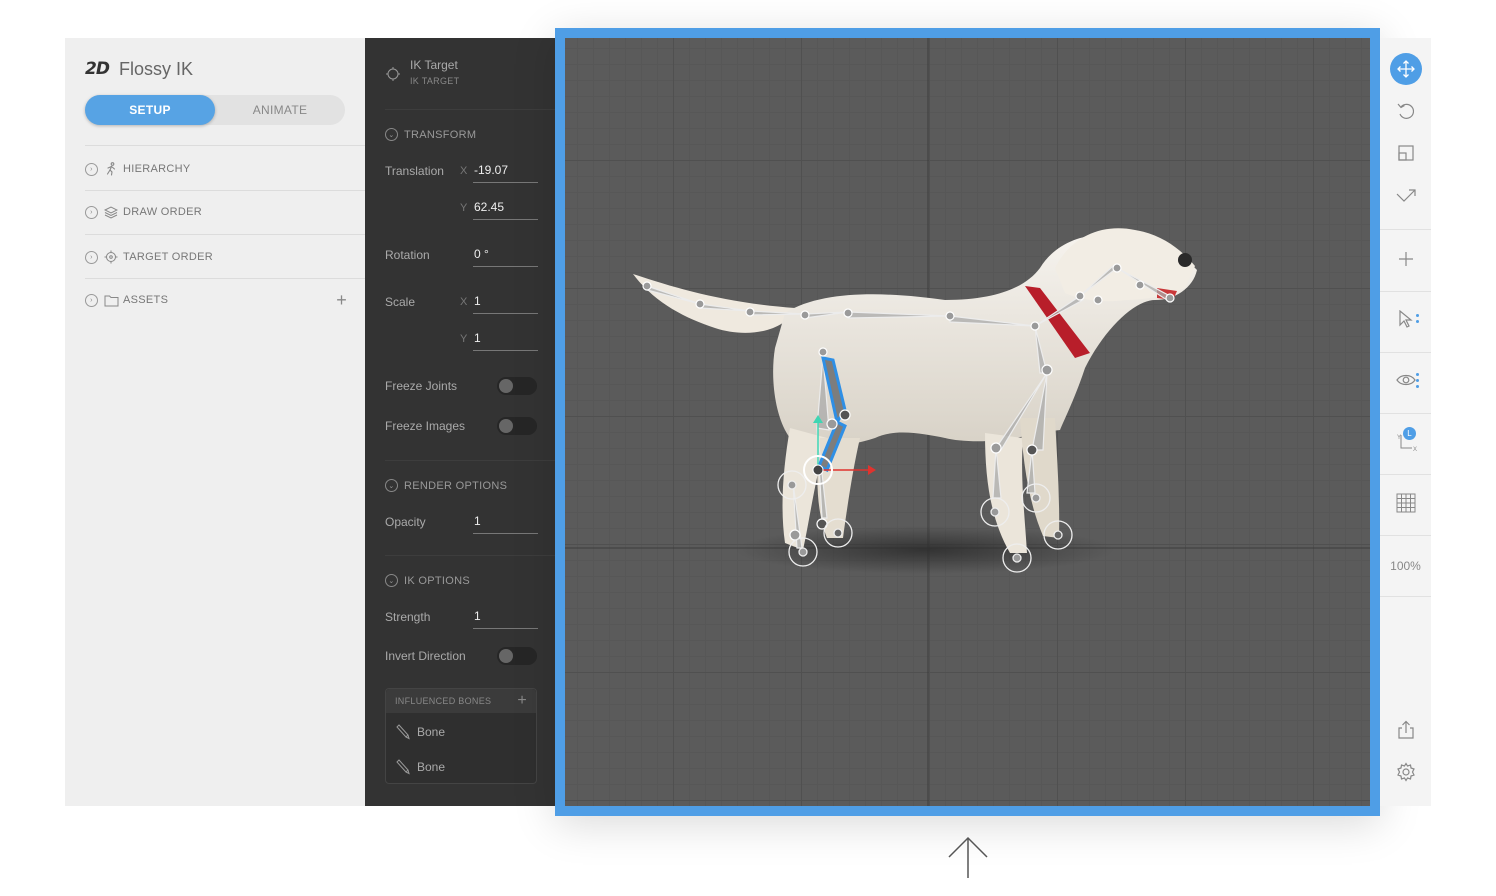 The width and height of the screenshot is (1496, 896). What do you see at coordinates (464, 171) in the screenshot?
I see `x-axis-label: X` at bounding box center [464, 171].